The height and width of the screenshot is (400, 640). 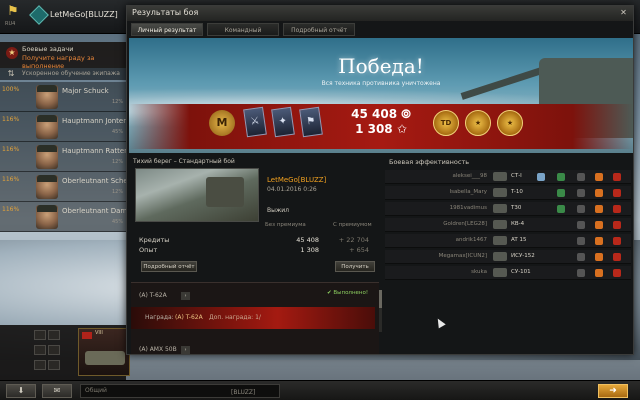 I want to click on crew-training-toggle: ⇅ Ускоренное обучение экипажа, so click(x=63, y=74).